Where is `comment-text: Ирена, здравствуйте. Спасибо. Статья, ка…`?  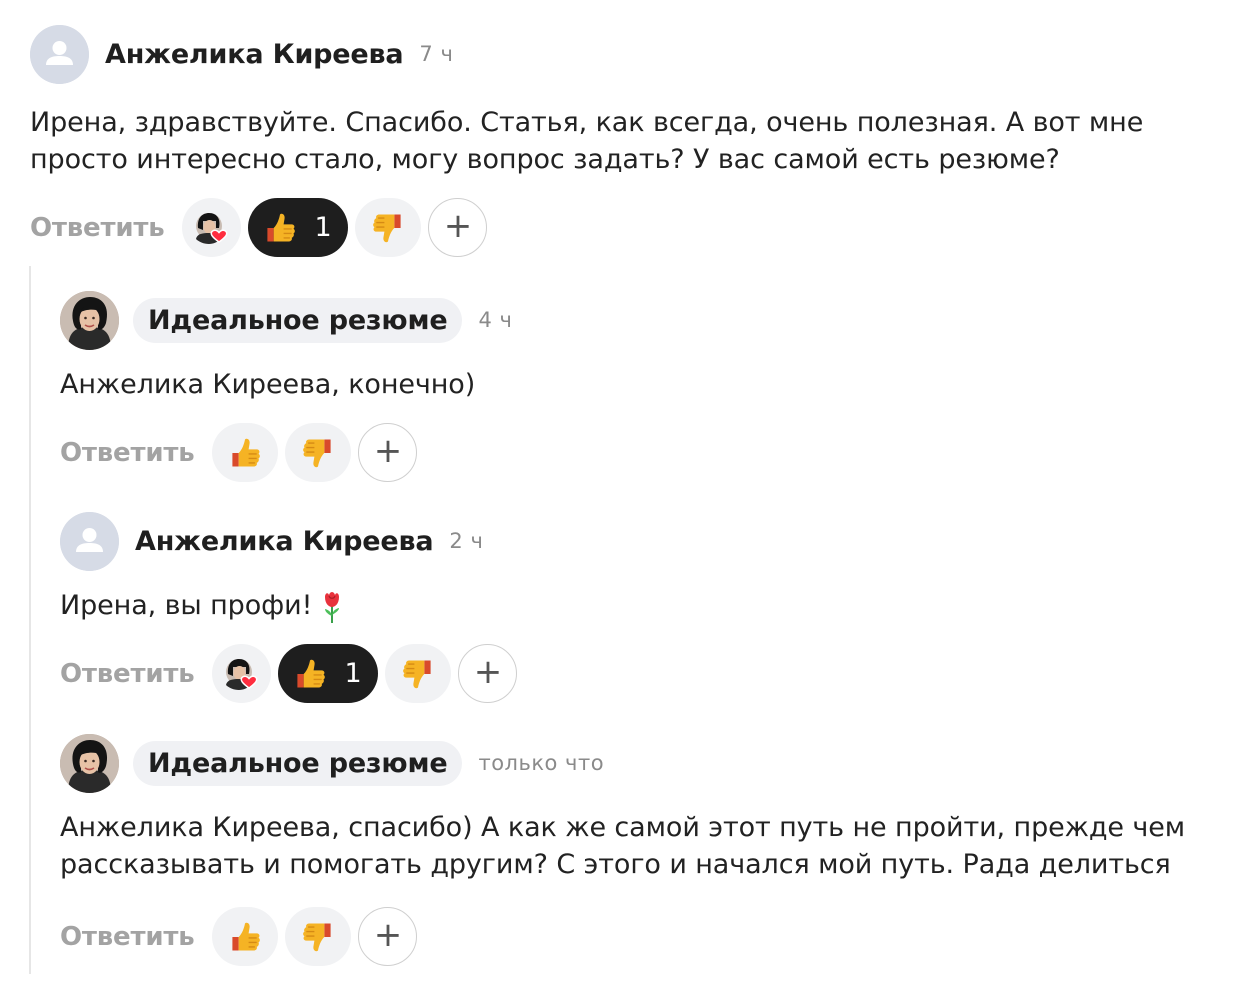
comment-text: Ирена, здравствуйте. Спасибо. Статья, ка… is located at coordinates (587, 141).